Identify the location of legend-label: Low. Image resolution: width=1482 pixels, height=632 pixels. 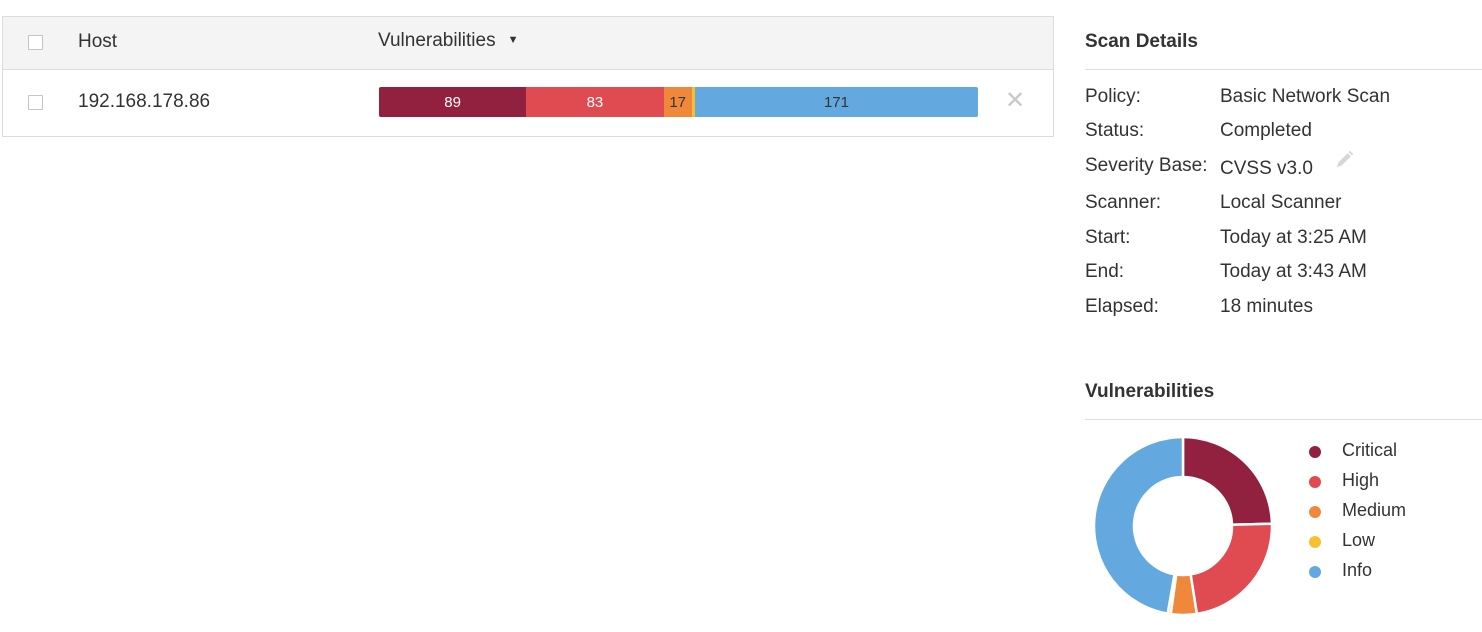
(1359, 540).